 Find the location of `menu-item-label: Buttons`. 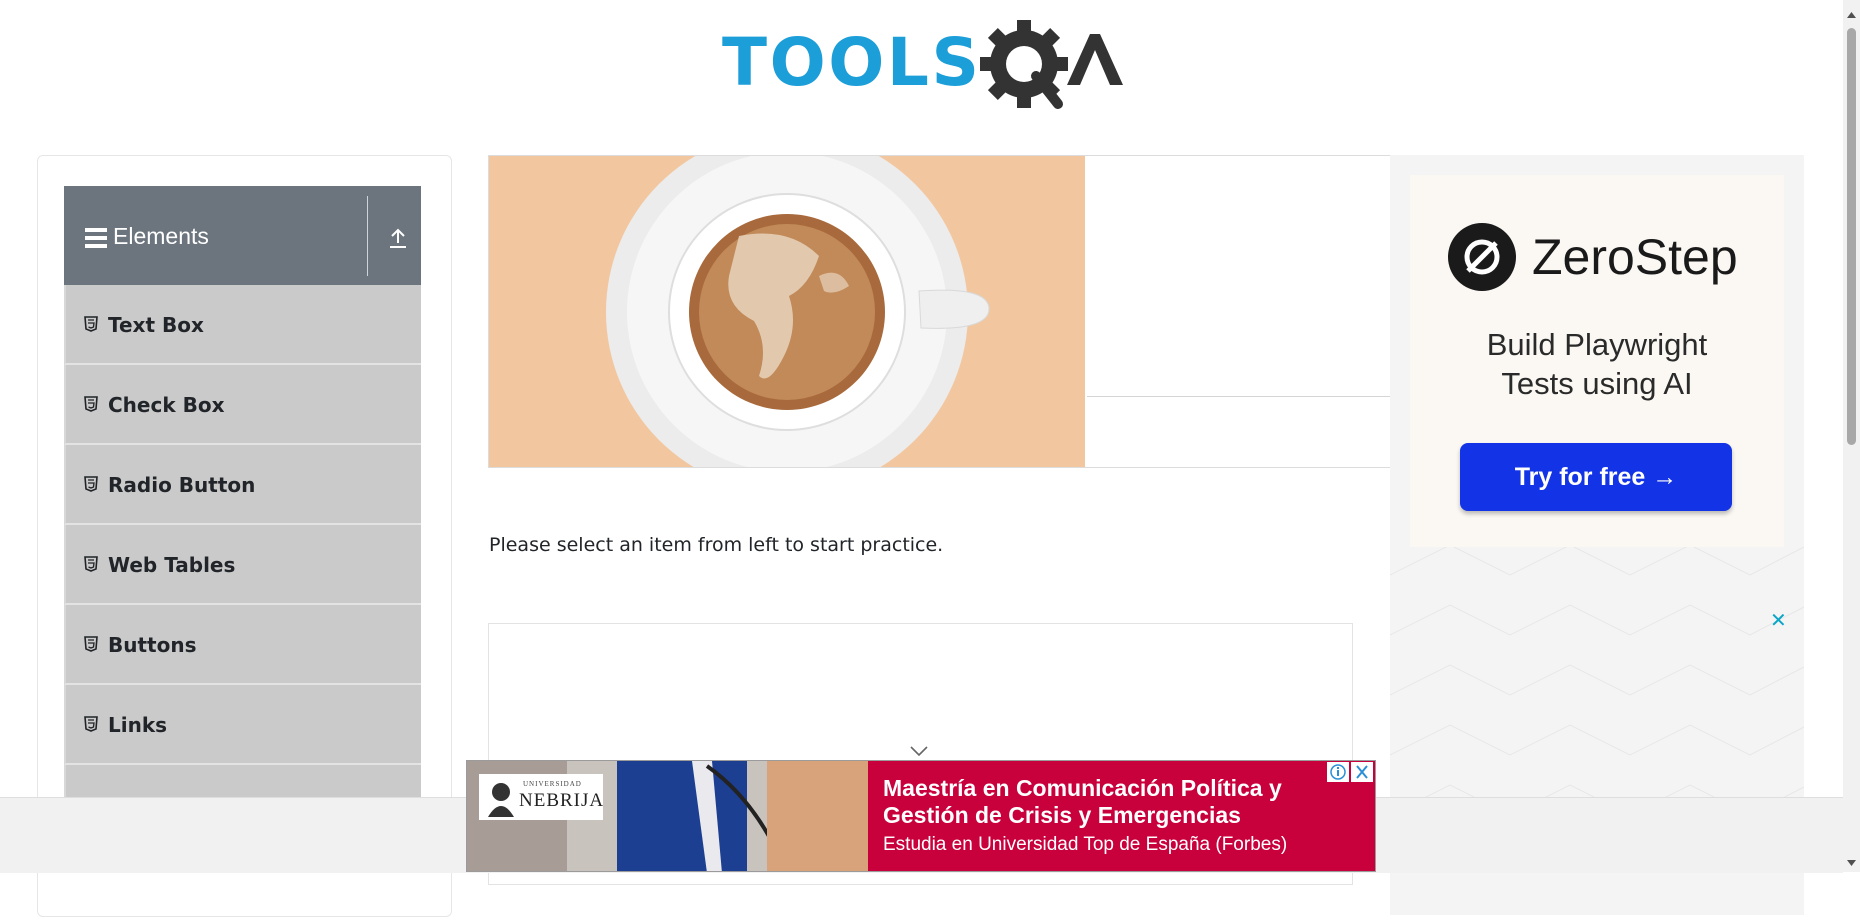

menu-item-label: Buttons is located at coordinates (152, 645).